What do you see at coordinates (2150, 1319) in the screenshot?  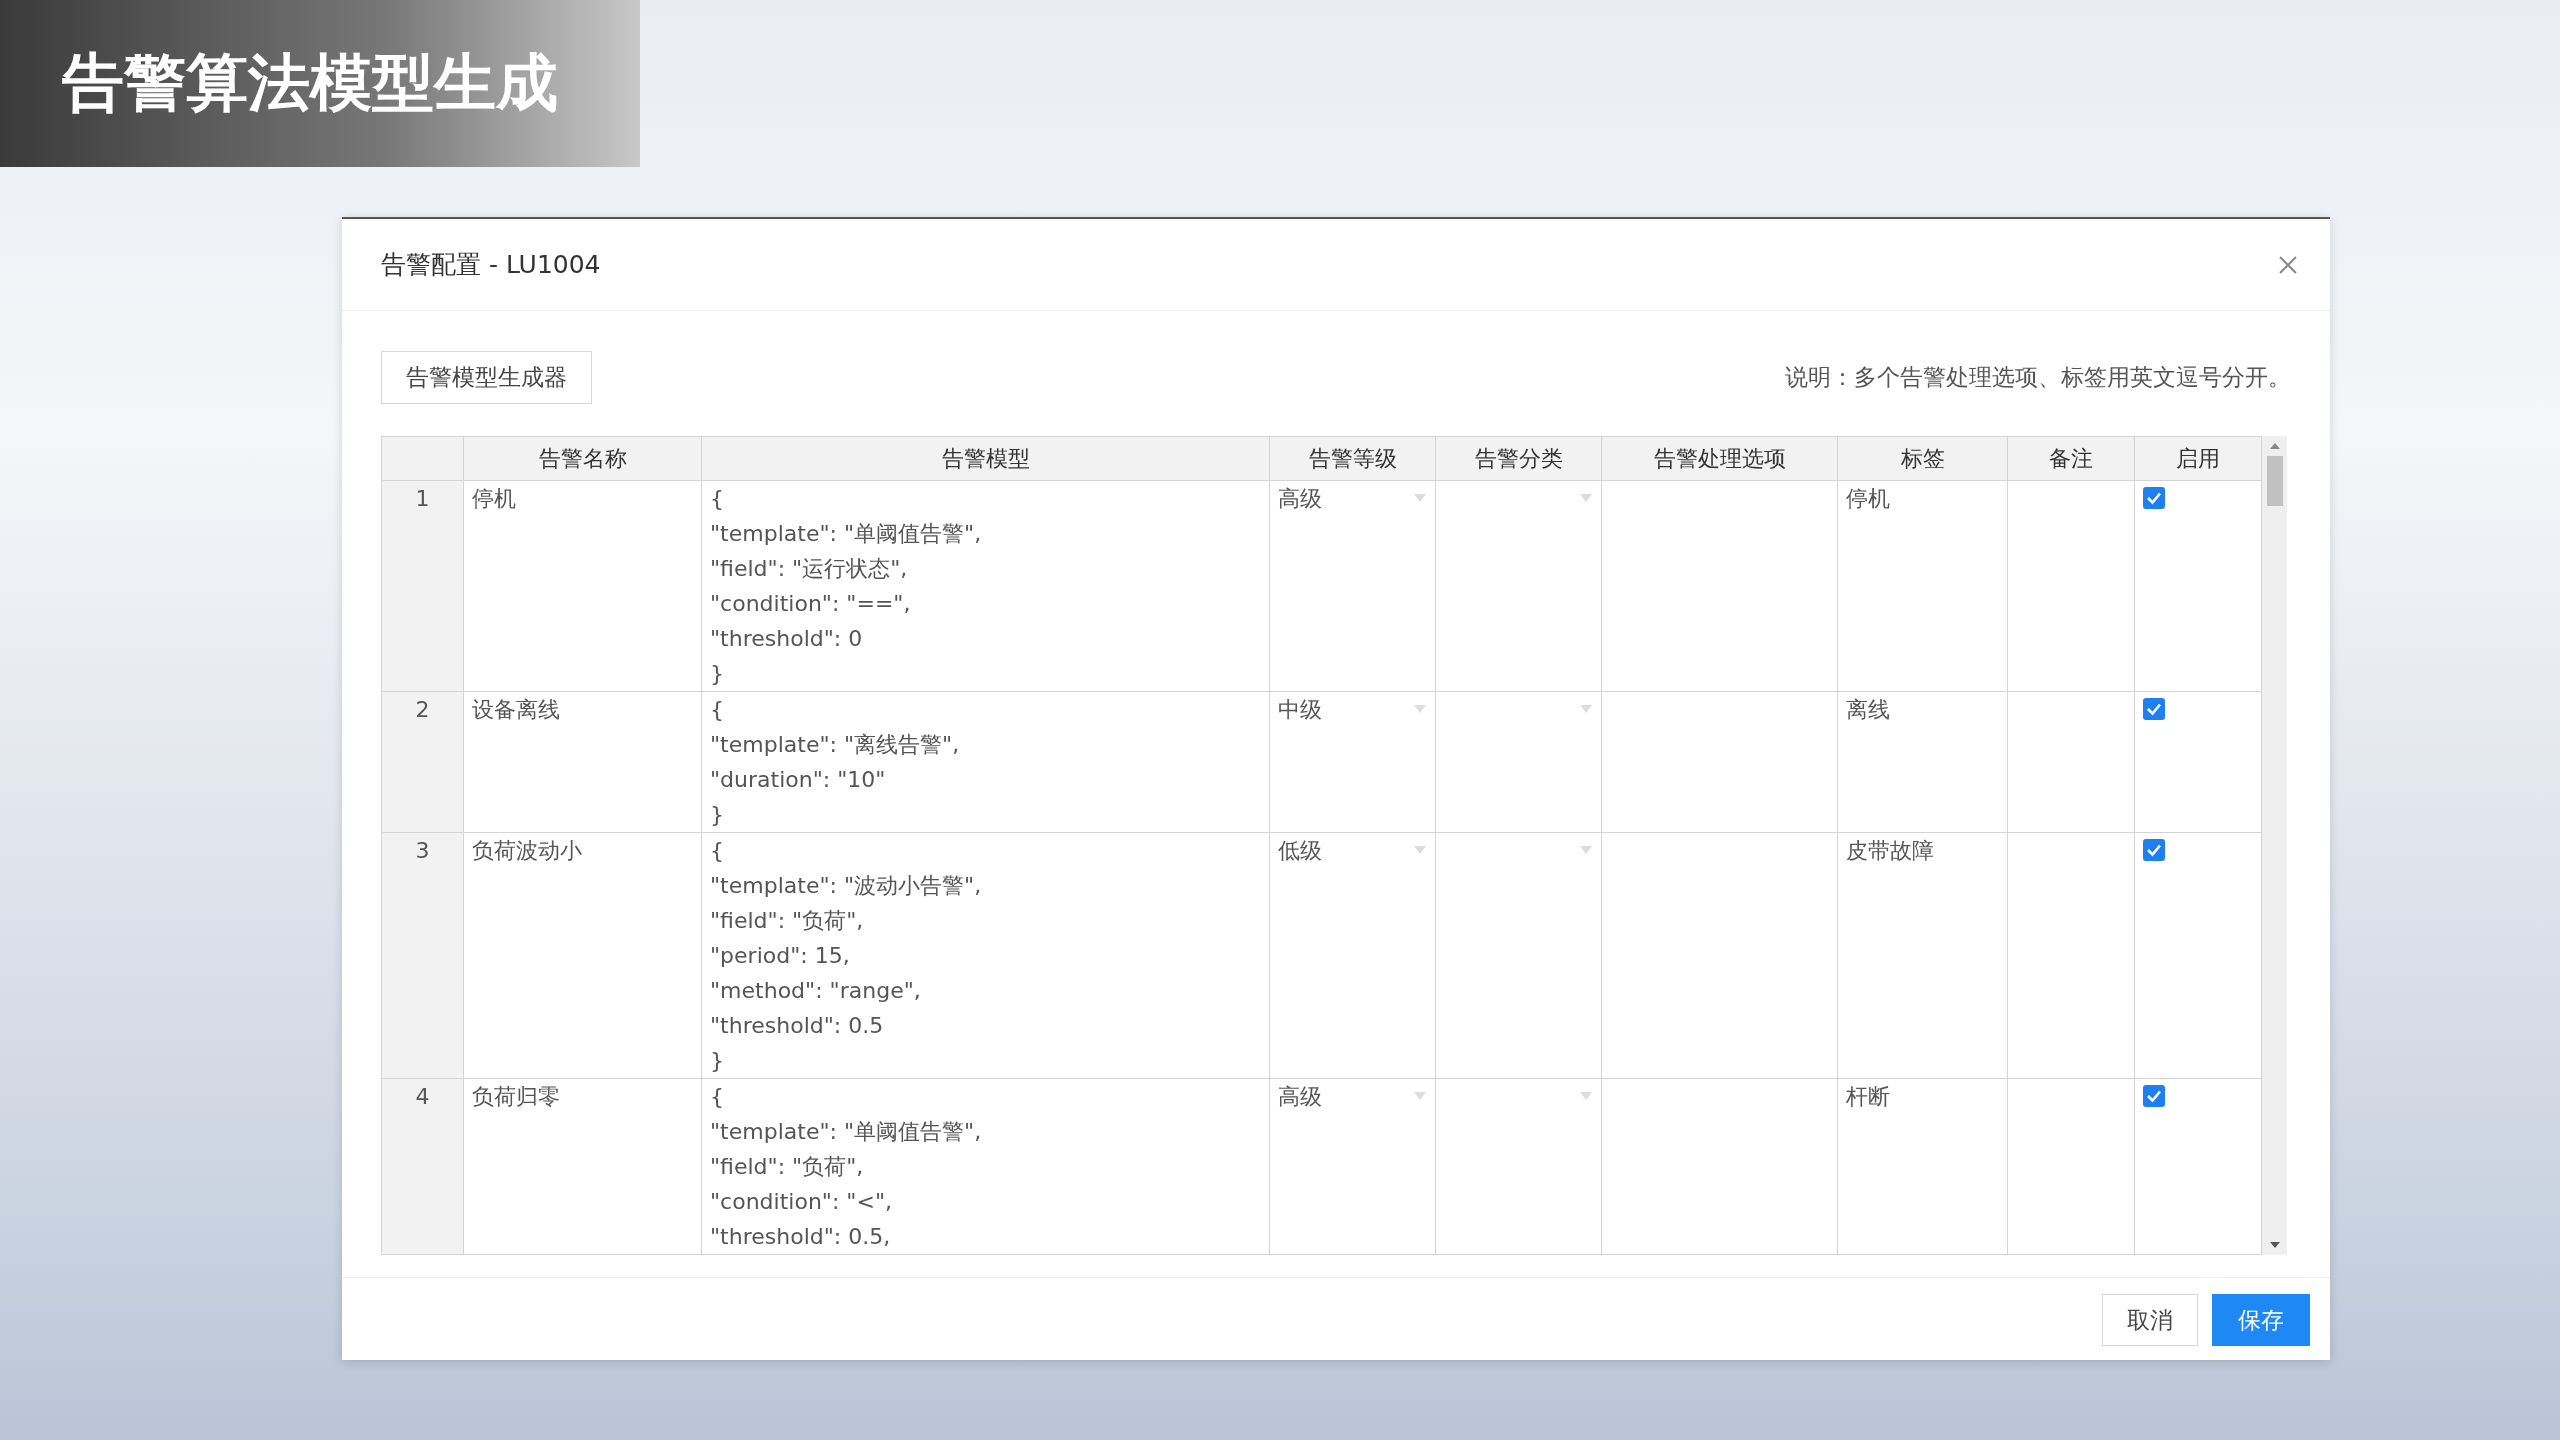 I see `cancel-button: 取消` at bounding box center [2150, 1319].